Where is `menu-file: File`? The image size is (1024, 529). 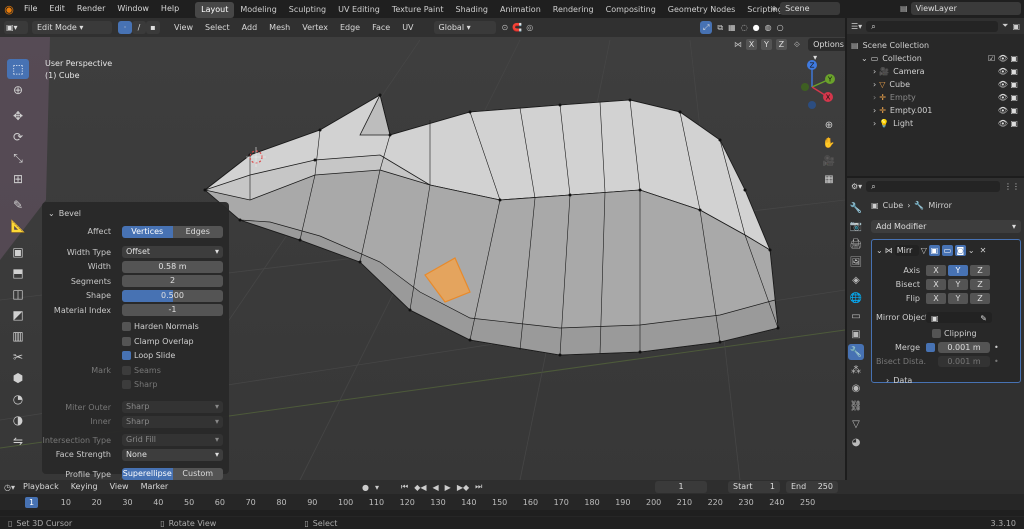
menu-file: File is located at coordinates (30, 9).